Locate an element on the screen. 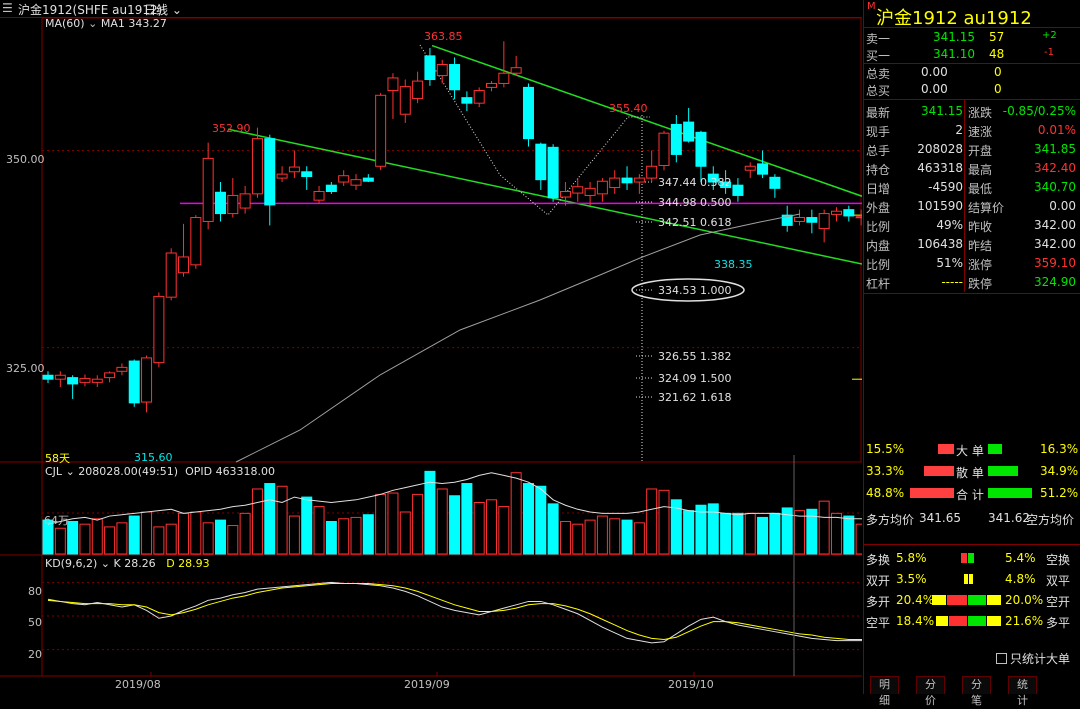  flow-sell-bar is located at coordinates (995, 449).